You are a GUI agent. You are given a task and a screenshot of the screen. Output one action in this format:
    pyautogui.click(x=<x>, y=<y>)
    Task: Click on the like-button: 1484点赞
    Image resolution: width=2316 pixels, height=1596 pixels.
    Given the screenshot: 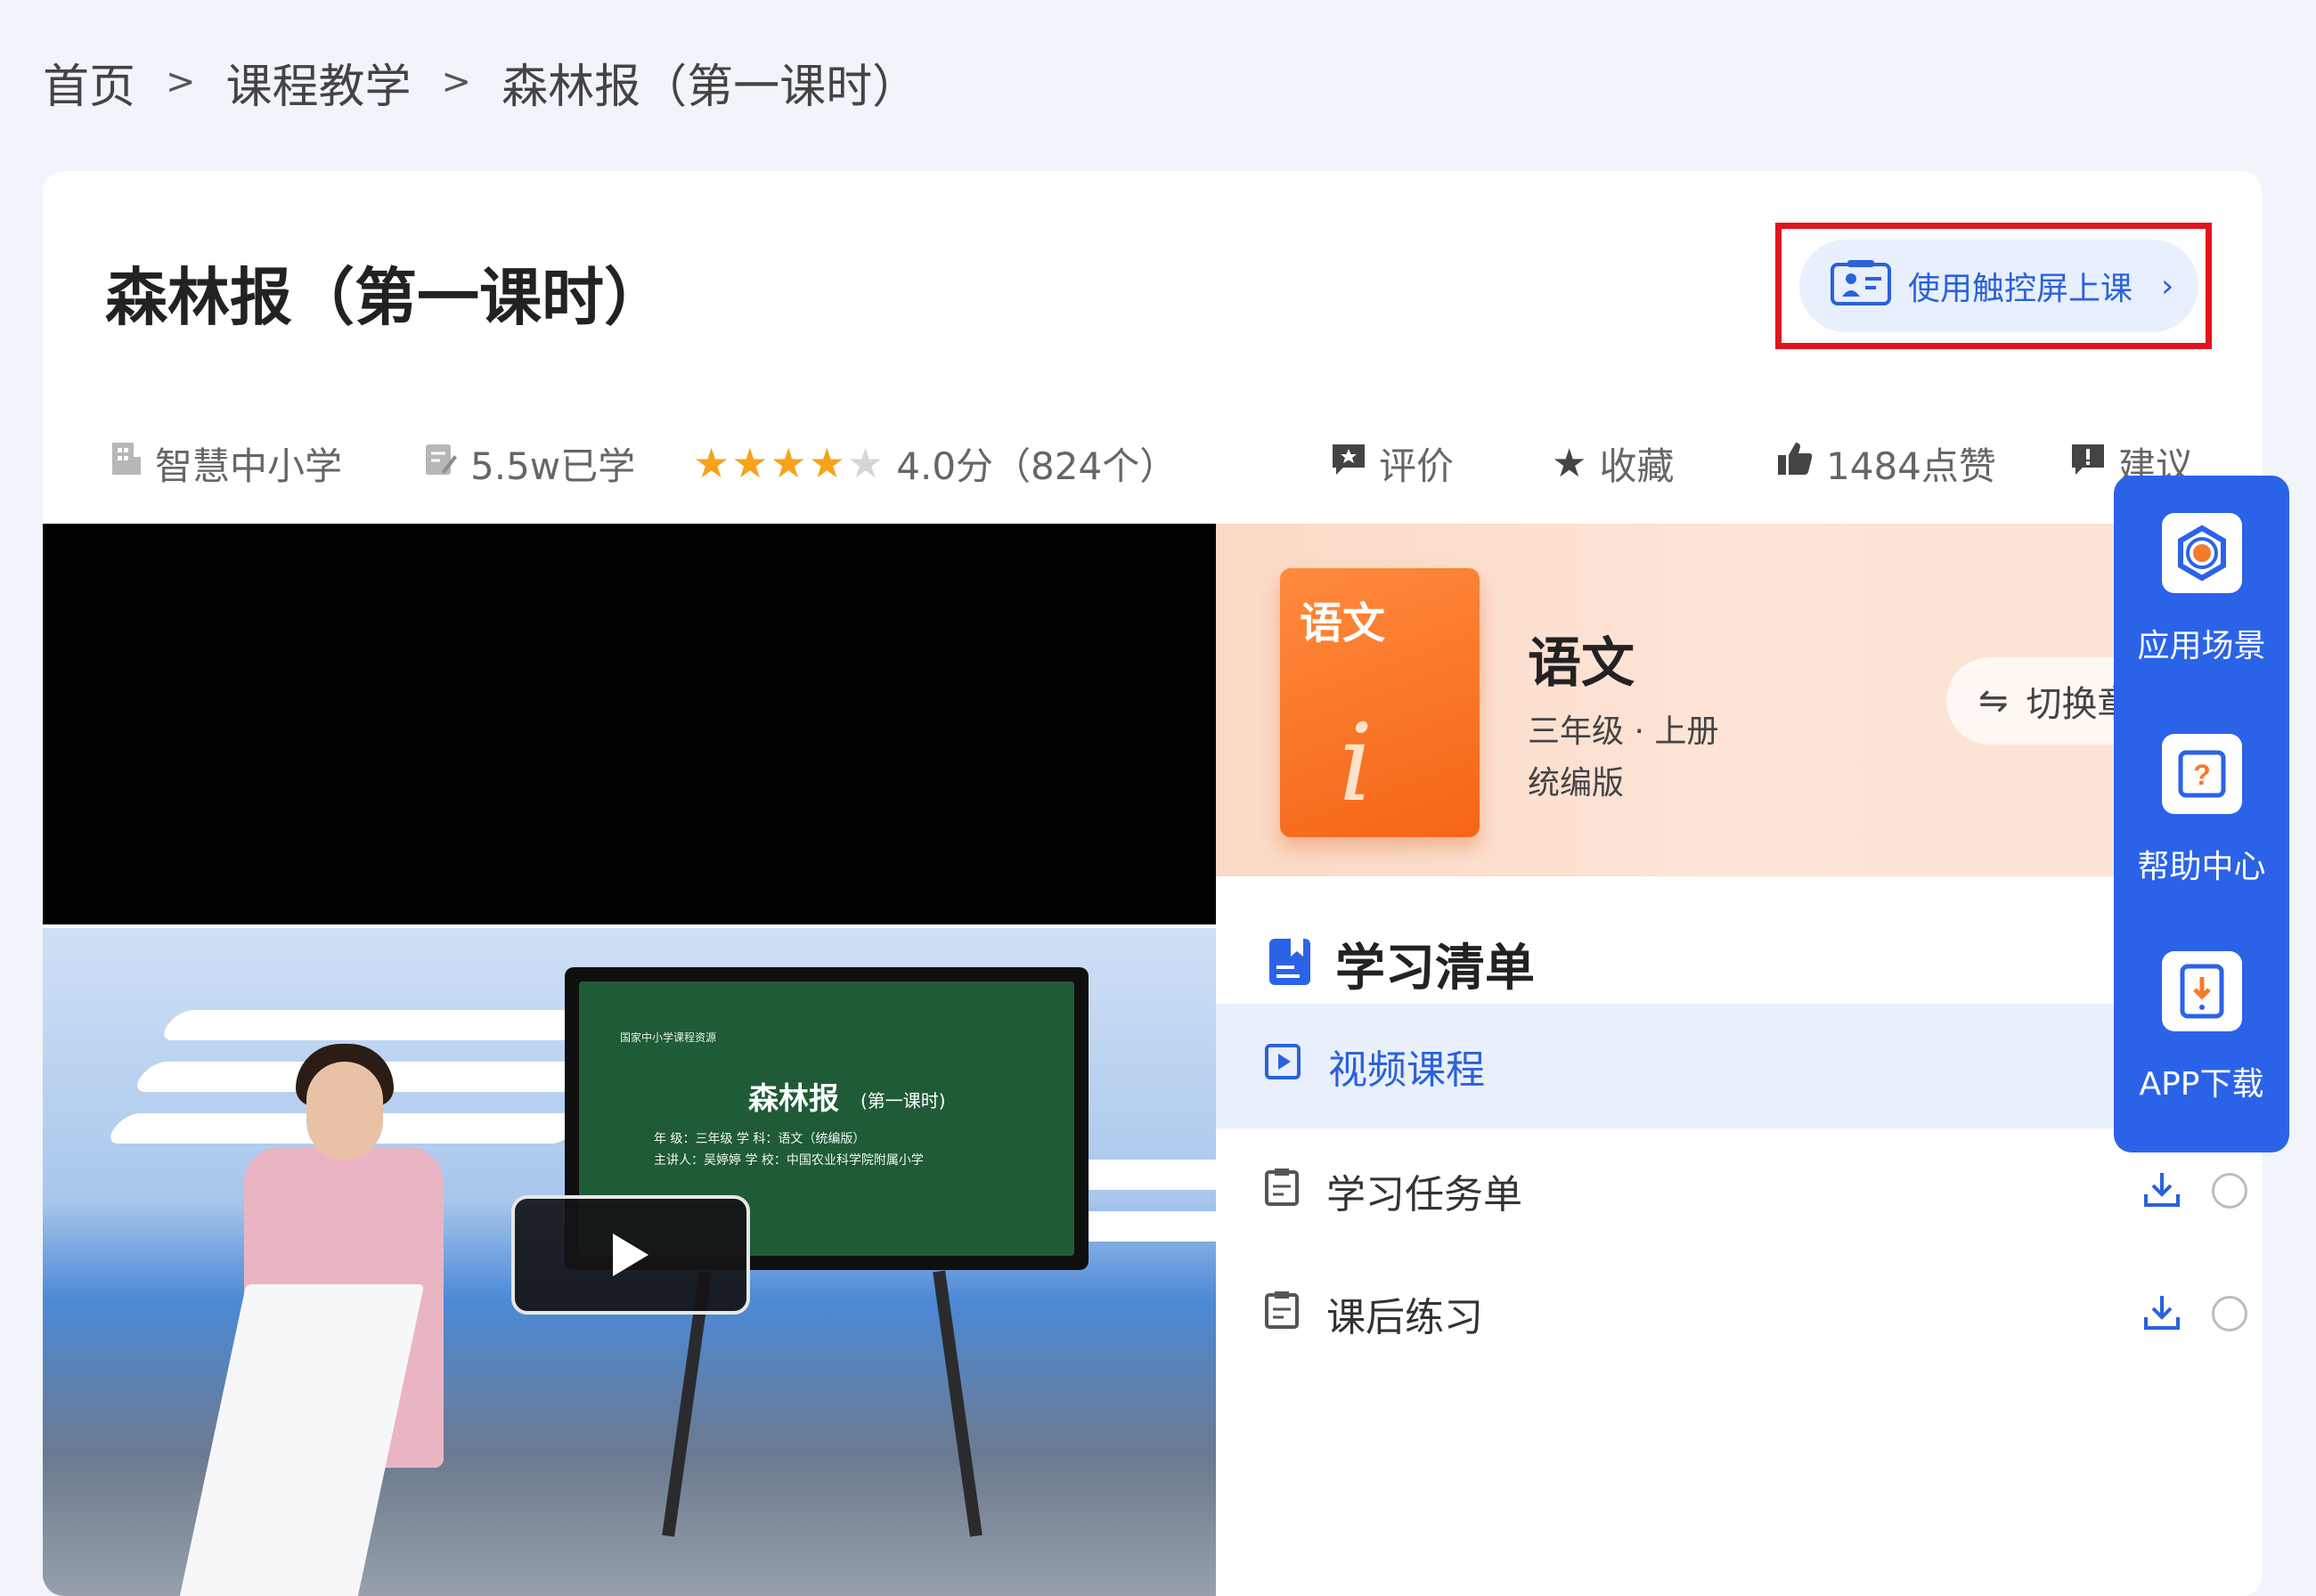 What is the action you would take?
    pyautogui.click(x=1886, y=463)
    